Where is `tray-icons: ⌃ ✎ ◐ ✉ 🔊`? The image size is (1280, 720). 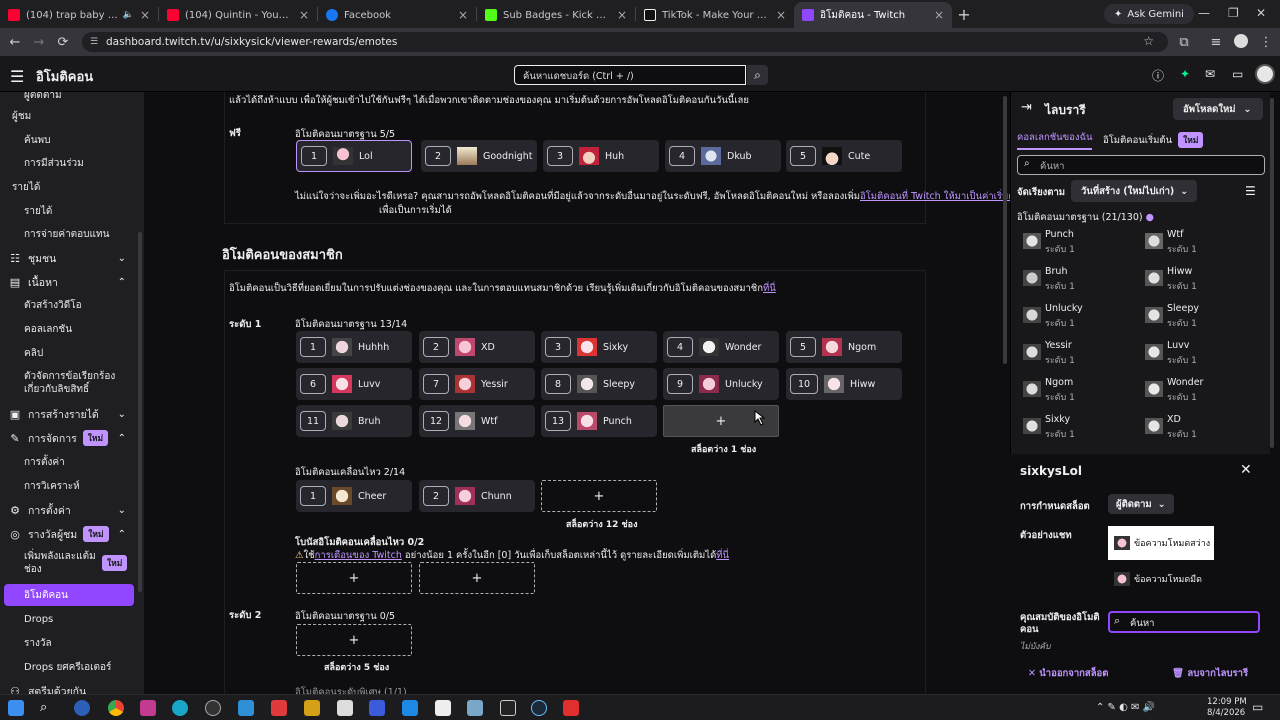 tray-icons: ⌃ ✎ ◐ ✉ 🔊 is located at coordinates (1125, 707).